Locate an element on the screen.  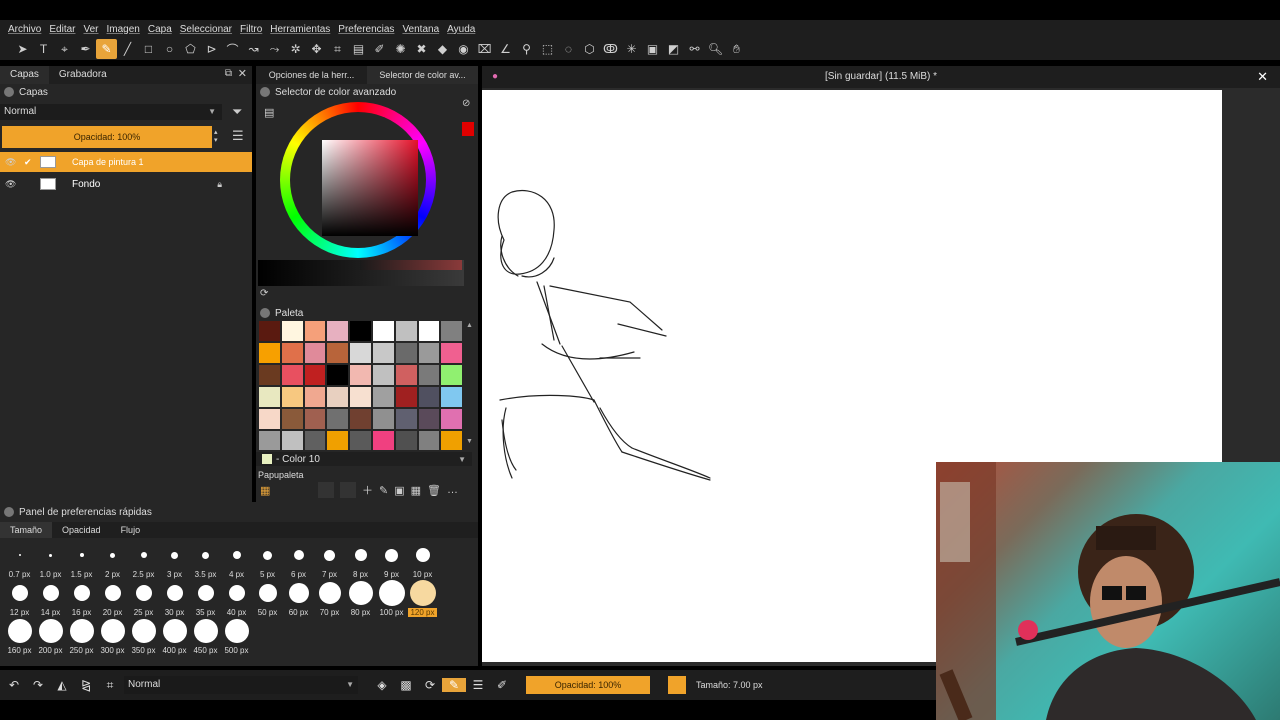
scroll-up-icon: ▲ is located at coordinates (469, 325).